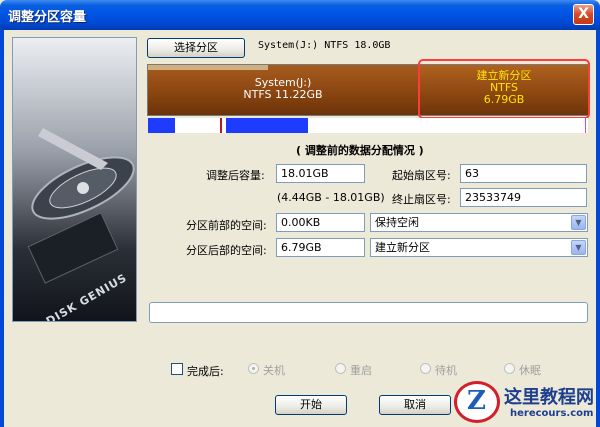  Describe the element at coordinates (421, 175) in the screenshot. I see `start-sector-label: 起始扇区号:` at that location.